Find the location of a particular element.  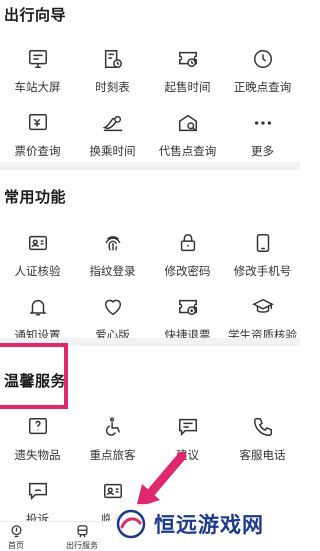

timetable-button: 时刻表 is located at coordinates (112, 76).